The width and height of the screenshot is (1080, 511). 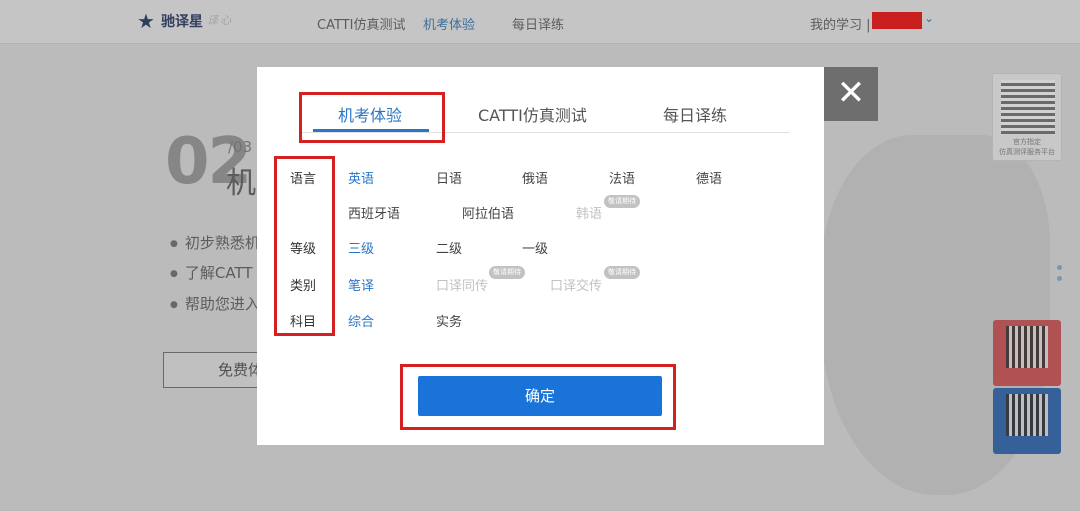 I want to click on highlight-box-tab, so click(x=372, y=117).